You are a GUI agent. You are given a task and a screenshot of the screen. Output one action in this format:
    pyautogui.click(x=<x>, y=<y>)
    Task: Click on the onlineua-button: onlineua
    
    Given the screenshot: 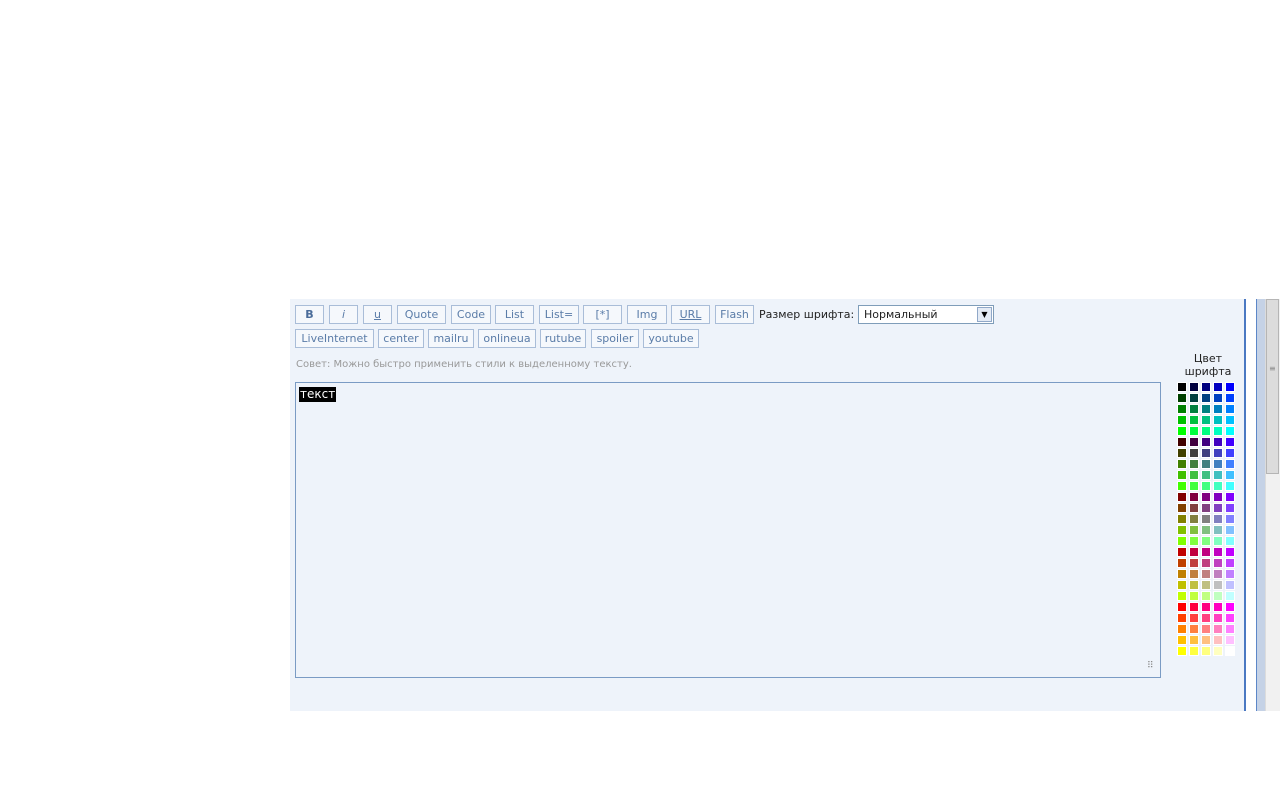 What is the action you would take?
    pyautogui.click(x=507, y=338)
    